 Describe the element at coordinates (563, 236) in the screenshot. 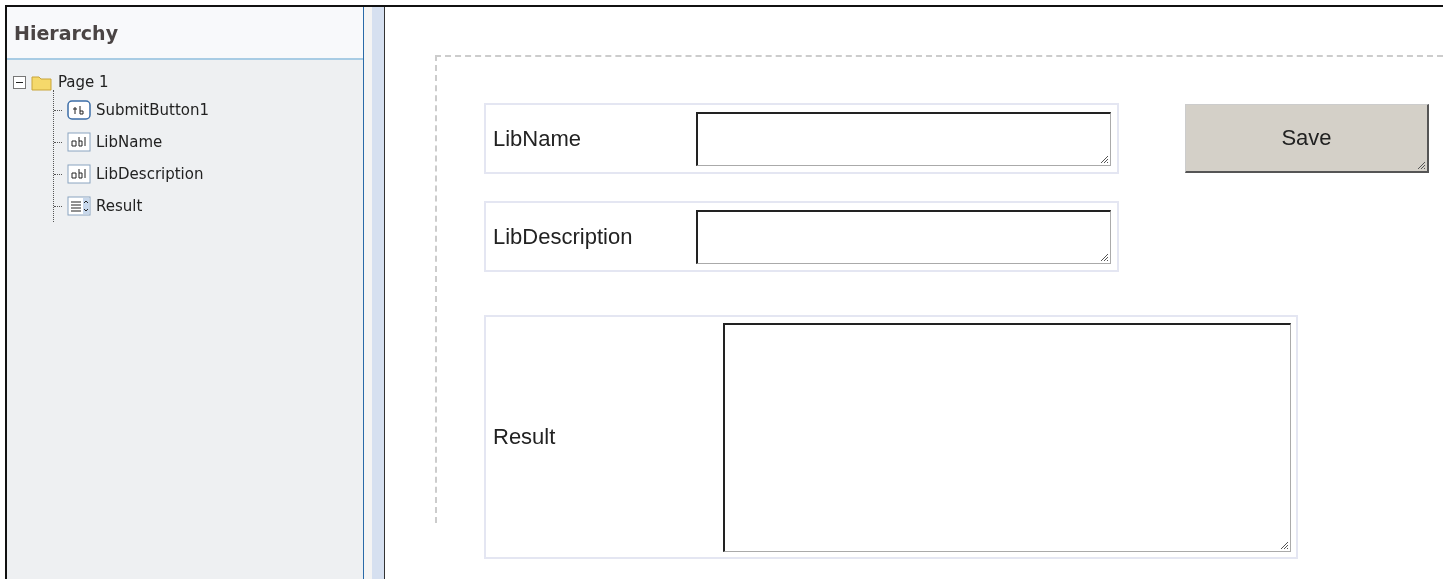

I see `field-label: LibDescription` at that location.